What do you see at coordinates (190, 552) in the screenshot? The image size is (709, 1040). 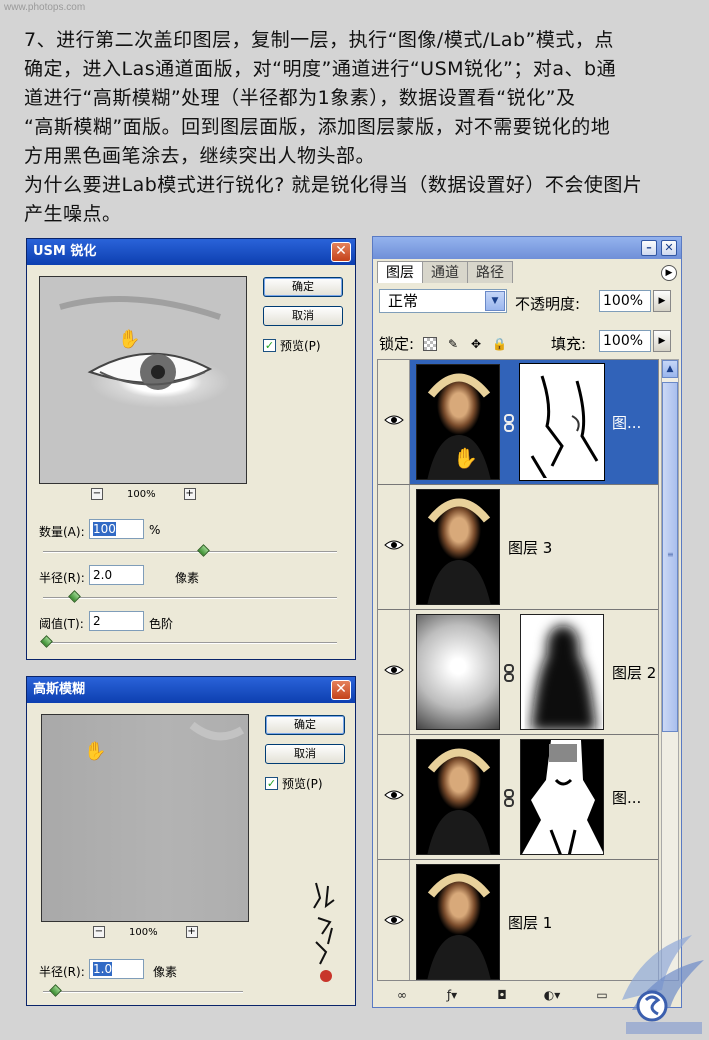 I see `amount-slider` at bounding box center [190, 552].